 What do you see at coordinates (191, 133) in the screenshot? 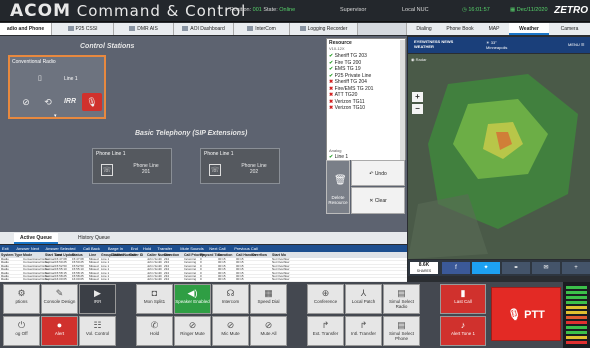
I see `basic-telephony-title: Basic Telephony (SIP Extensions)` at bounding box center [191, 133].